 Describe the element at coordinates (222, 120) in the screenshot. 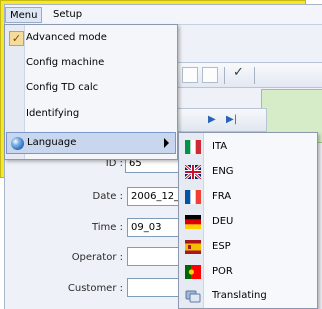

I see `record-navigation: ▶ ▶|` at that location.